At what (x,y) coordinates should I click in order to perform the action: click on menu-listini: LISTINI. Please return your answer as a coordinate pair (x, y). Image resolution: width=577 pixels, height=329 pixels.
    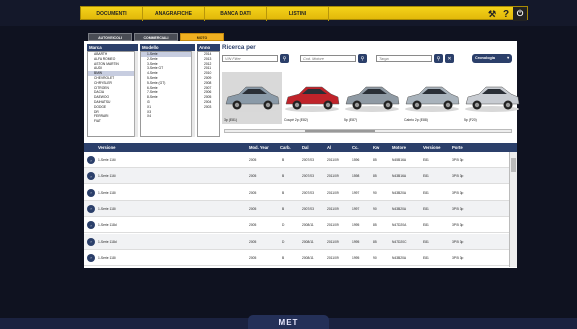
    Looking at the image, I should click on (298, 14).